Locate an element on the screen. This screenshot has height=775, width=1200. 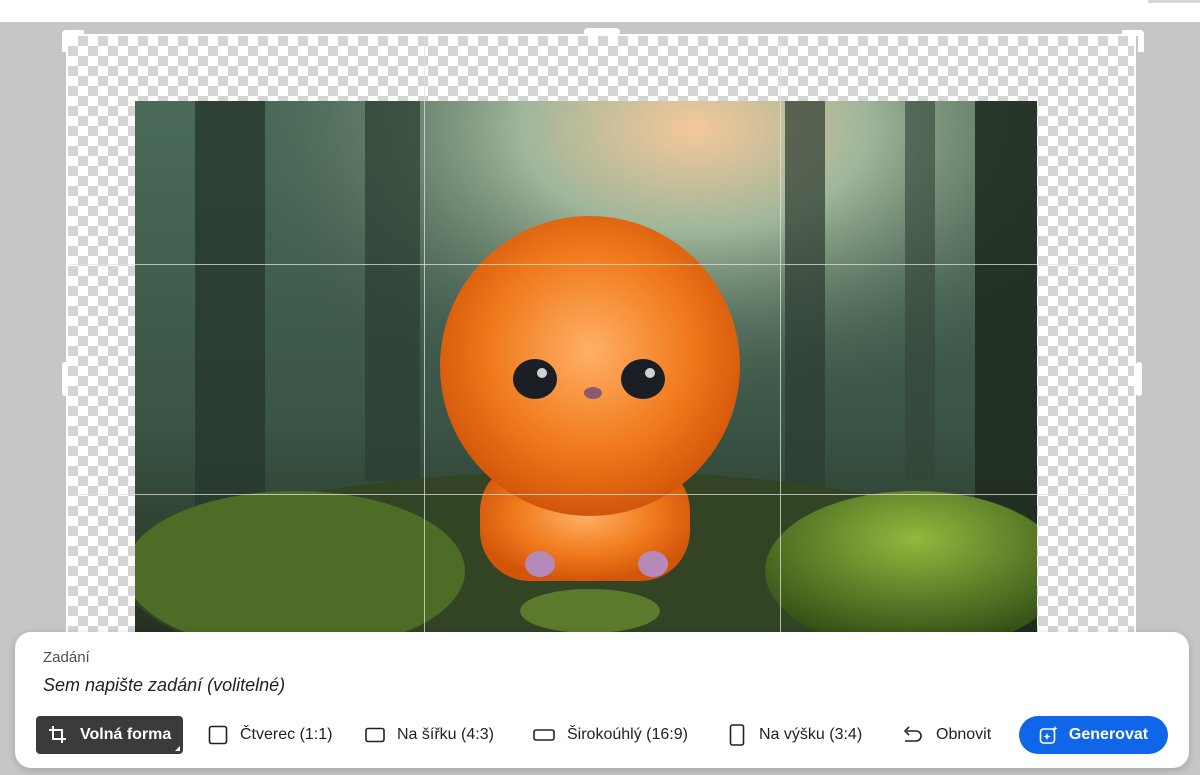
aspect-option-label: Širokoúhlý (16:9) is located at coordinates (627, 734).